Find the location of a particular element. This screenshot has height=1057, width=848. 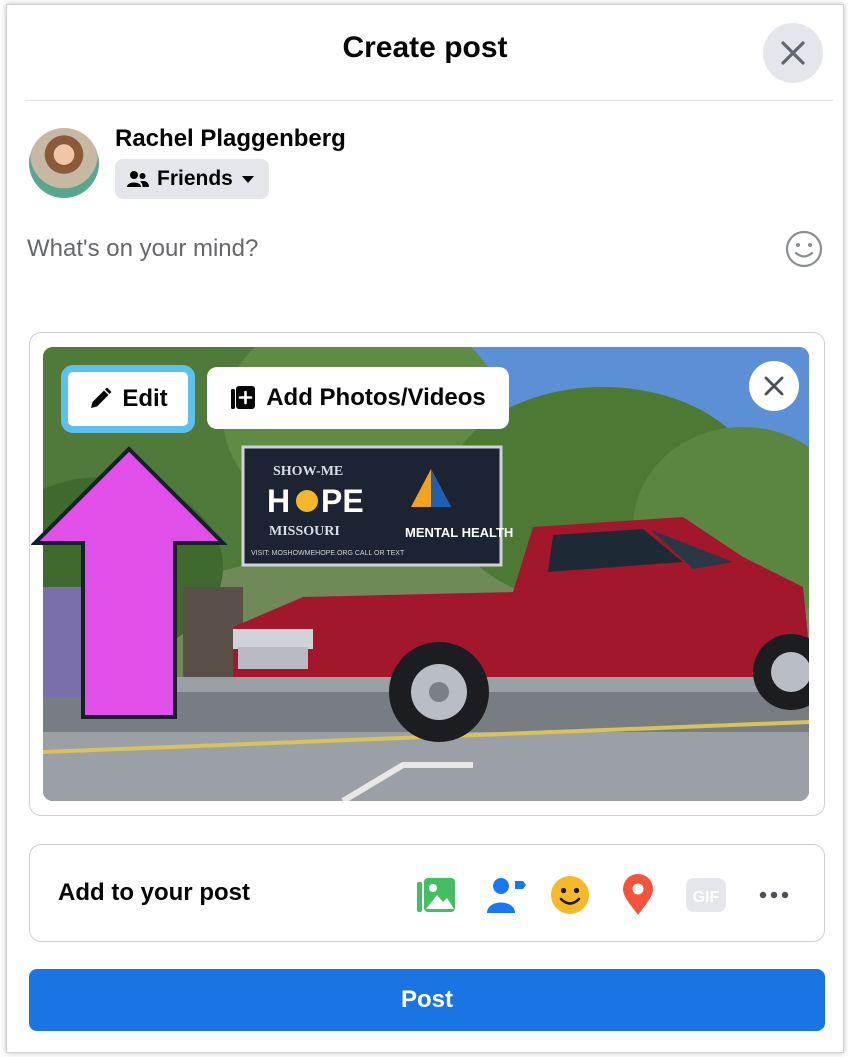

edit-photo-button: Edit is located at coordinates (128, 399).